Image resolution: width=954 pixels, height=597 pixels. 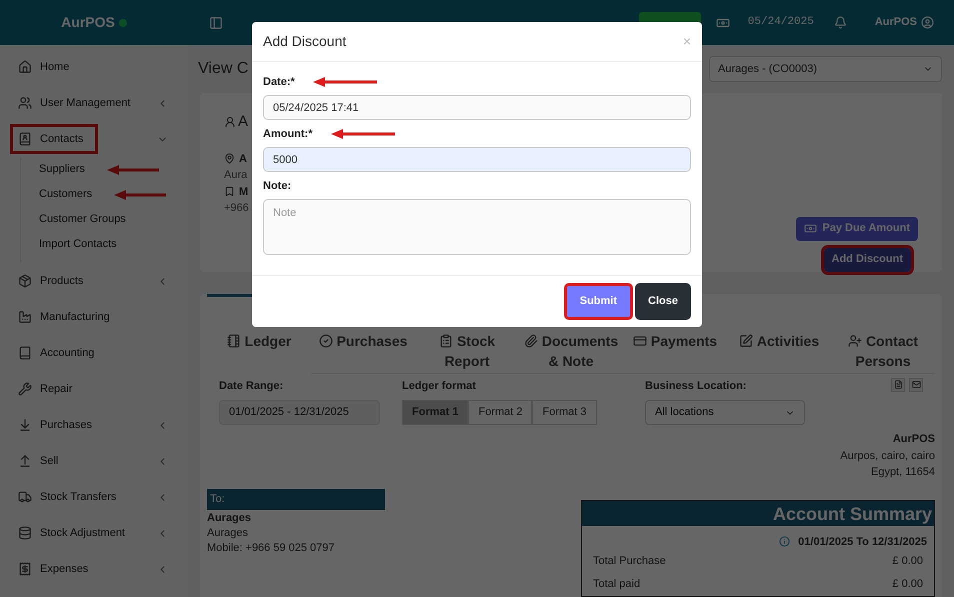 What do you see at coordinates (287, 134) in the screenshot?
I see `field-label: Amount:*` at bounding box center [287, 134].